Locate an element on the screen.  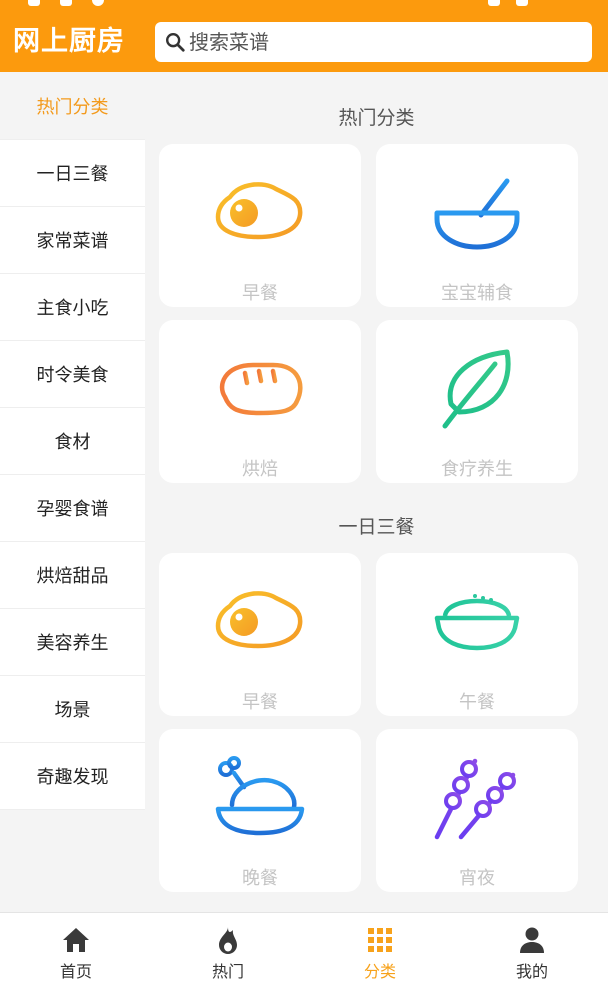
sidebar-item-label: 食材 is located at coordinates (72, 442).